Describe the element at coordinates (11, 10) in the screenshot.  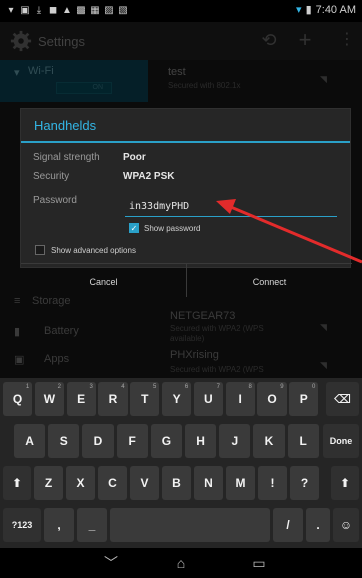
I see `wifi-notification-icon: ▾` at that location.